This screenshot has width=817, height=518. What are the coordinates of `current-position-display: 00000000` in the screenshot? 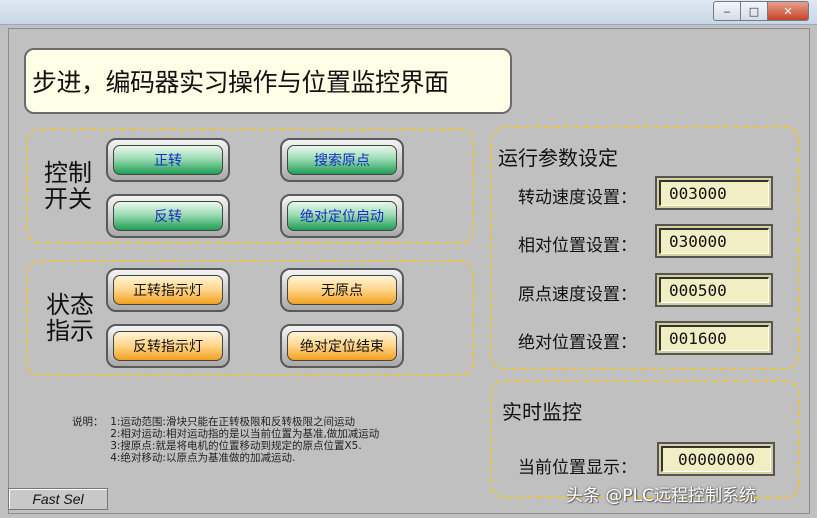 It's located at (716, 459).